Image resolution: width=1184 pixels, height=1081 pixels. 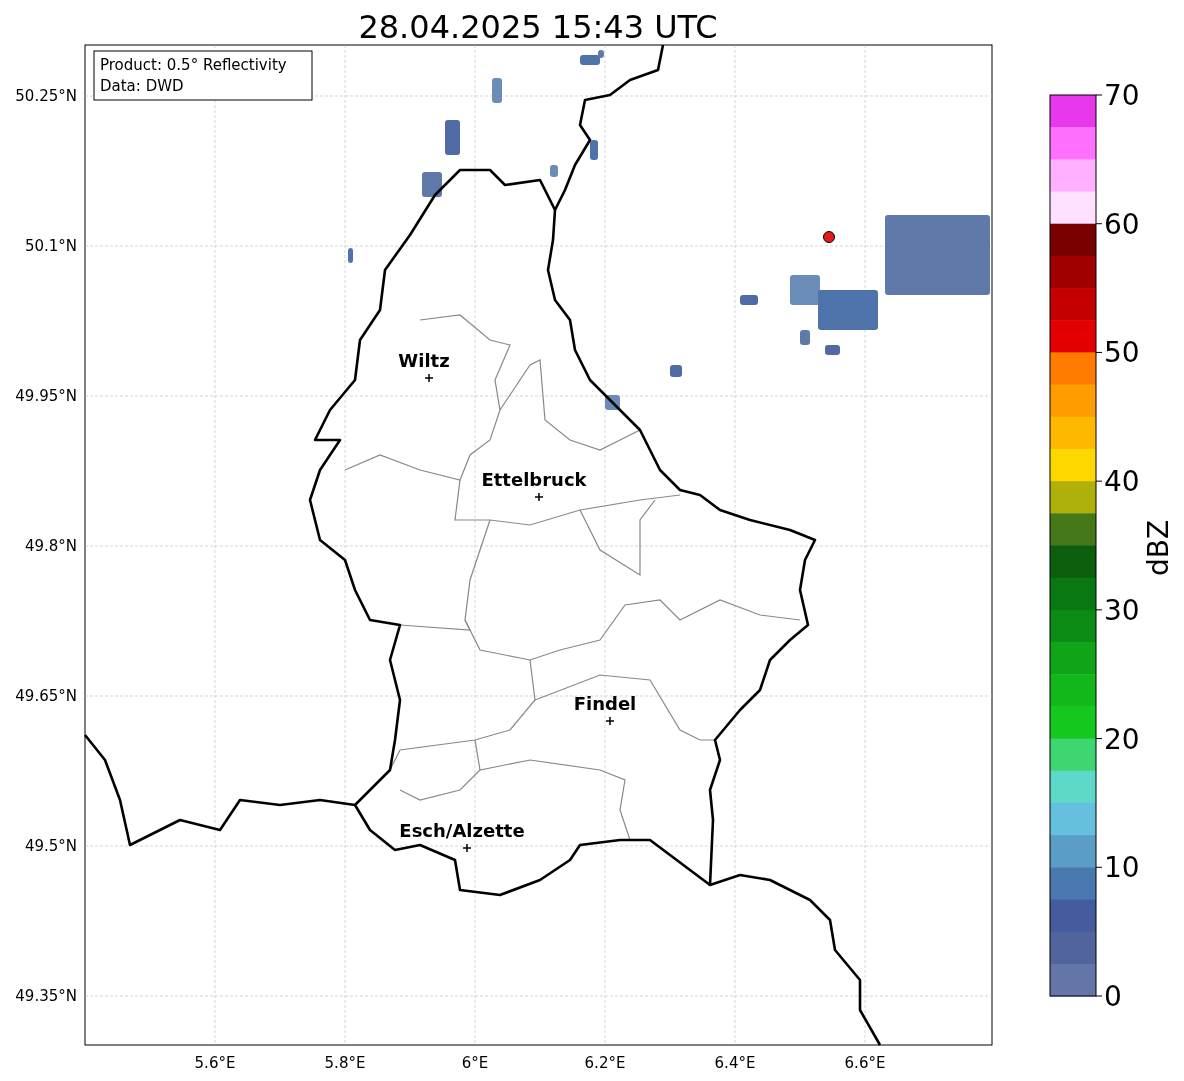 I want to click on radar-site-marker, so click(x=829, y=237).